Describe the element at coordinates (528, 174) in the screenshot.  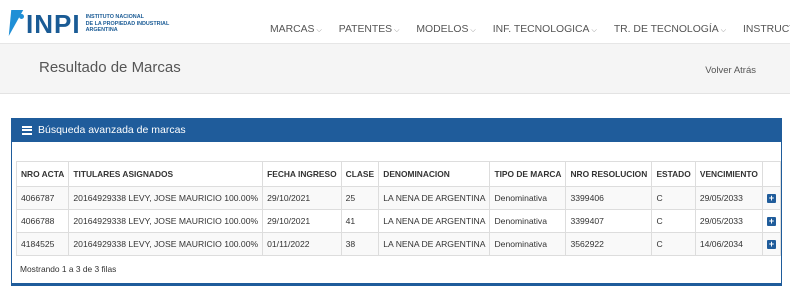
I see `header-tipo-marca: TIPO DE MARCA` at that location.